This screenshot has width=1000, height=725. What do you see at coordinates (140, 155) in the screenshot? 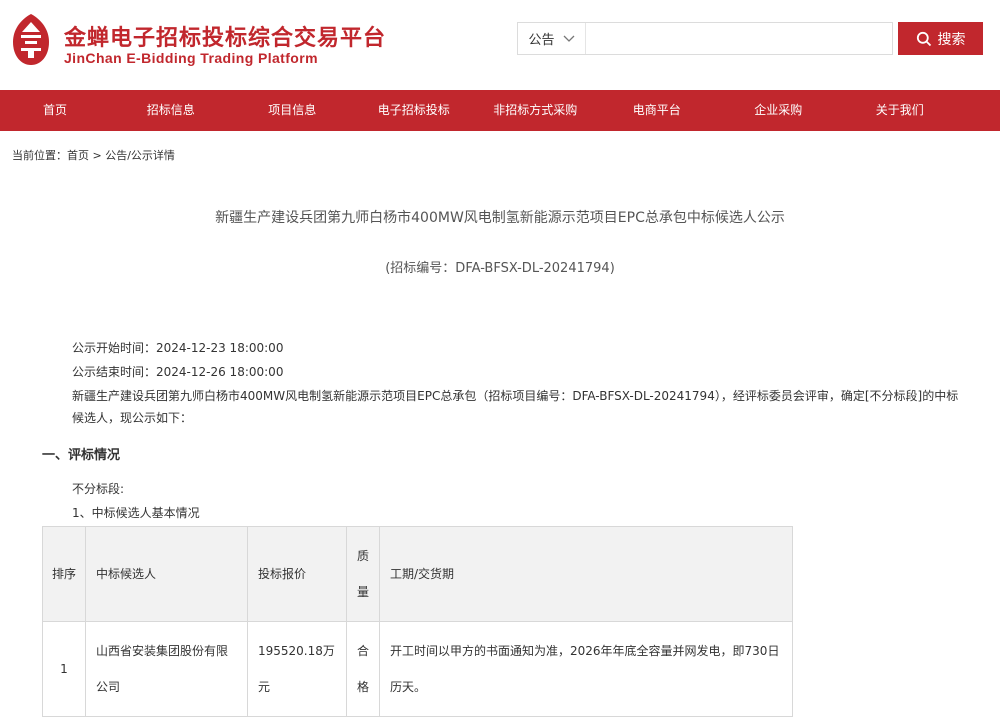
I see `breadcrumb-current: 公告/公示详情` at bounding box center [140, 155].